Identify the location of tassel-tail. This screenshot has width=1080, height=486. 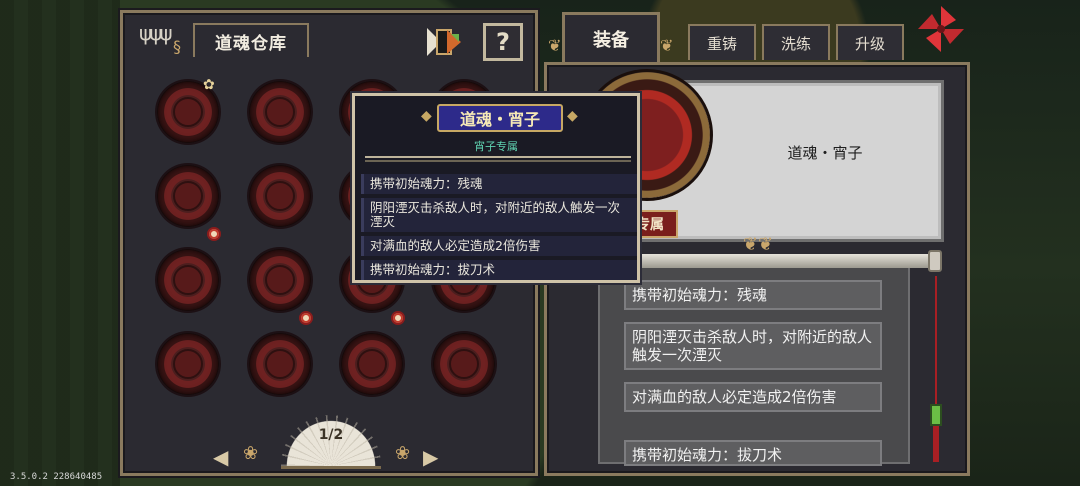
(936, 444).